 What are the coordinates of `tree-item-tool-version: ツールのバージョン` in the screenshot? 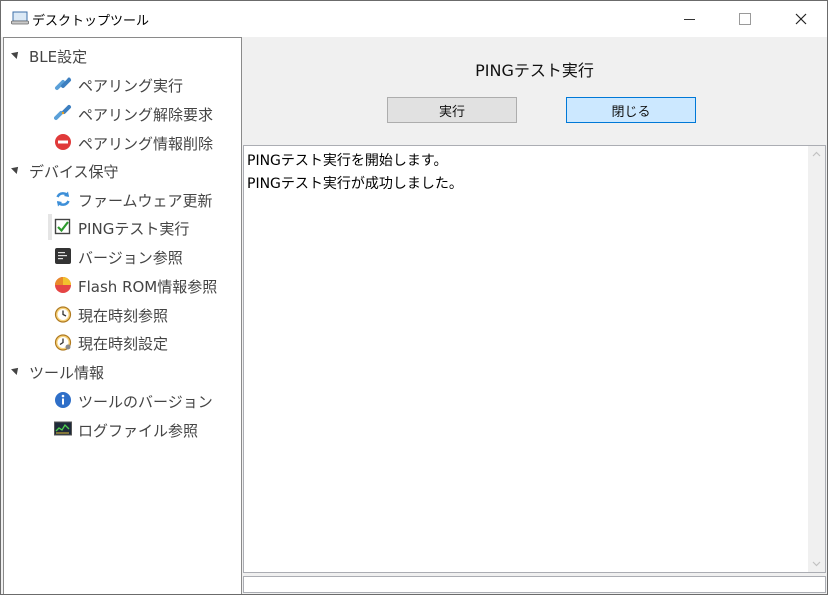 It's located at (130, 400).